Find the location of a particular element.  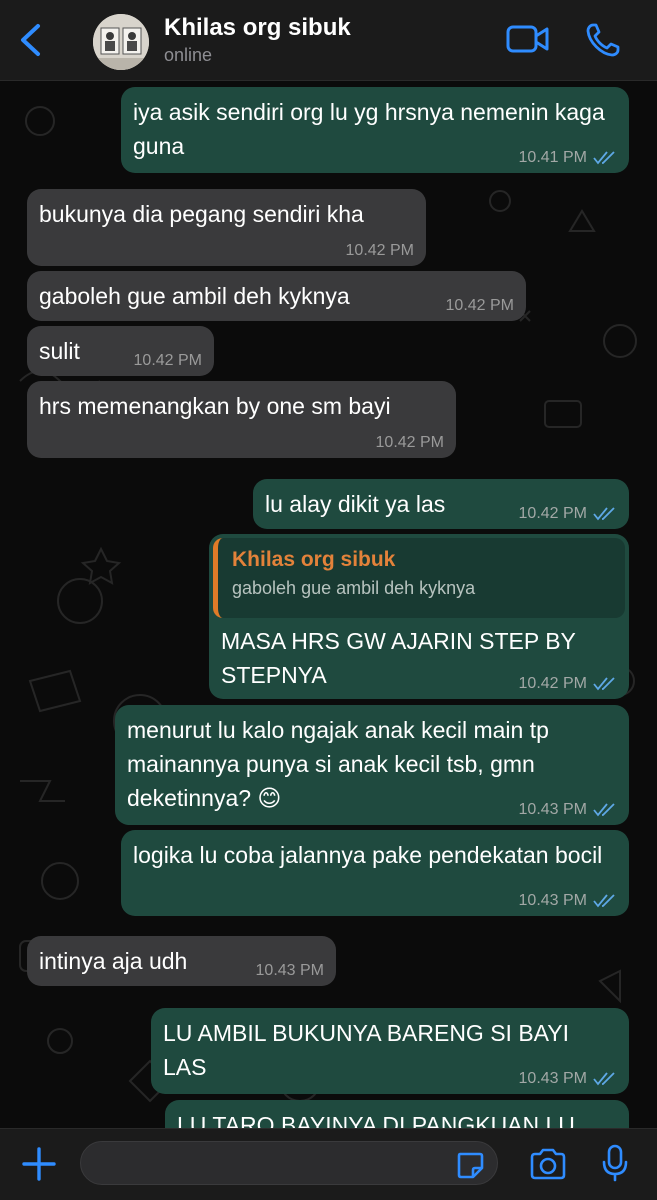

chevron-left-icon is located at coordinates (30, 40).